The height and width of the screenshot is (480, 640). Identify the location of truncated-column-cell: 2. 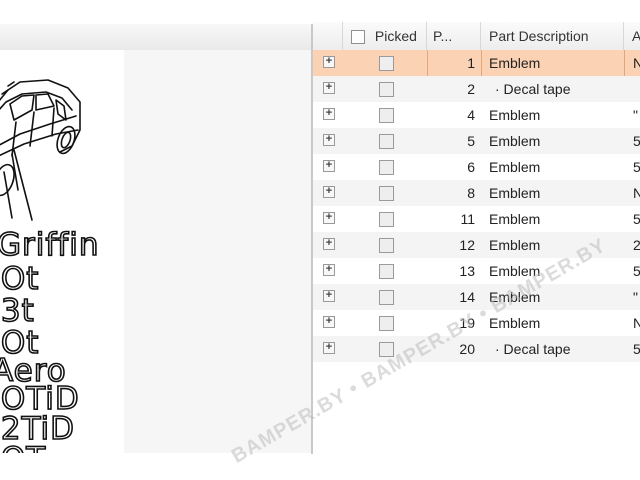
(636, 245).